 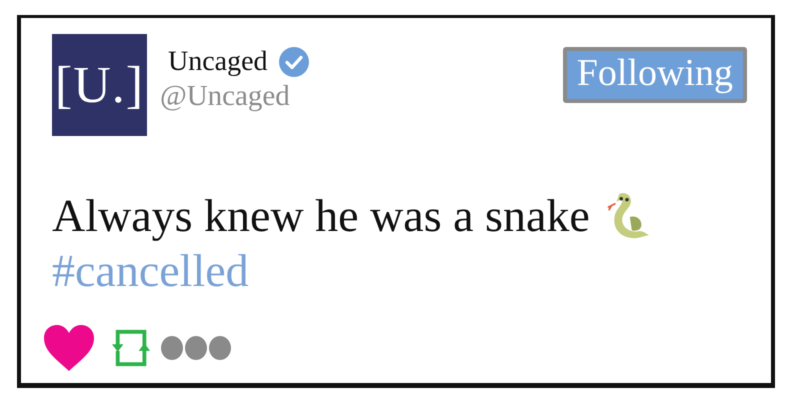 What do you see at coordinates (654, 75) in the screenshot?
I see `following-button: Following` at bounding box center [654, 75].